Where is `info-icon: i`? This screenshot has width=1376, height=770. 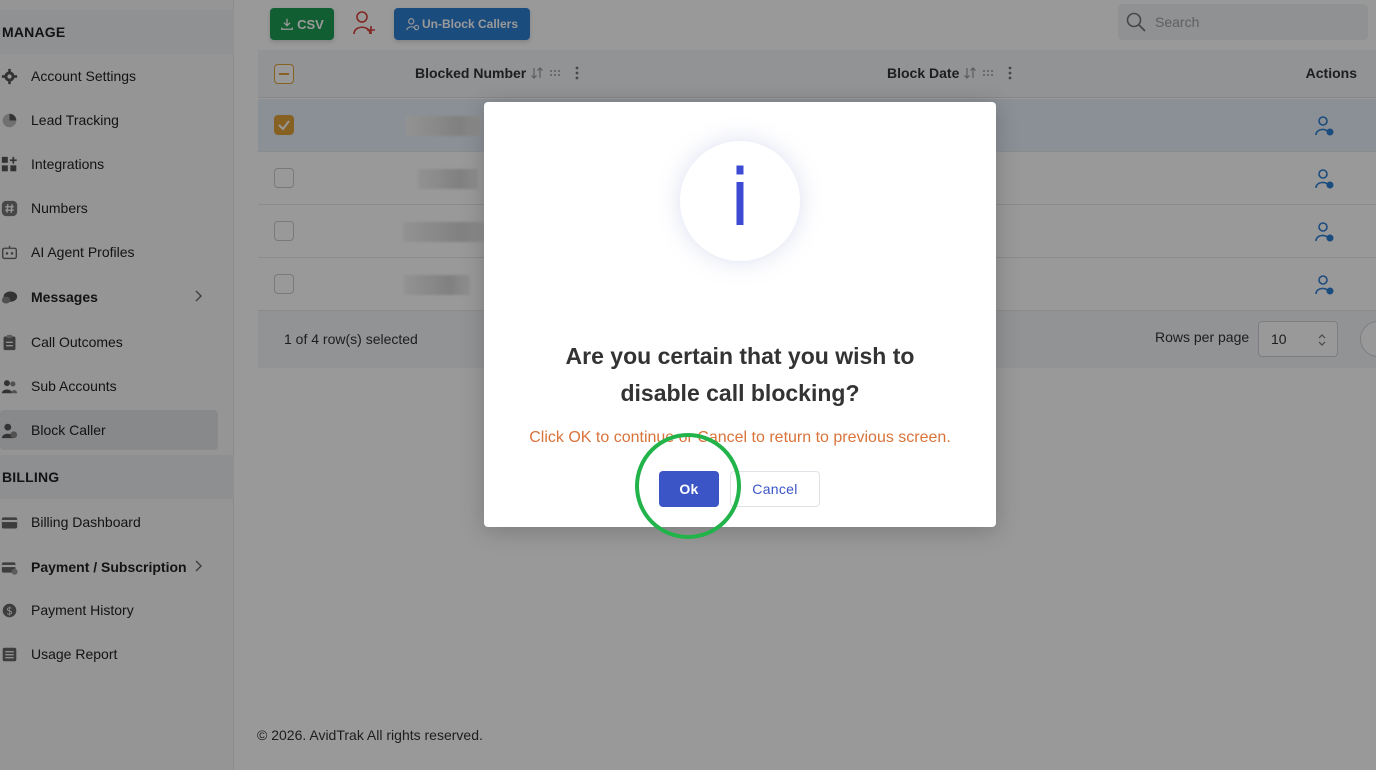
info-icon: i is located at coordinates (740, 201).